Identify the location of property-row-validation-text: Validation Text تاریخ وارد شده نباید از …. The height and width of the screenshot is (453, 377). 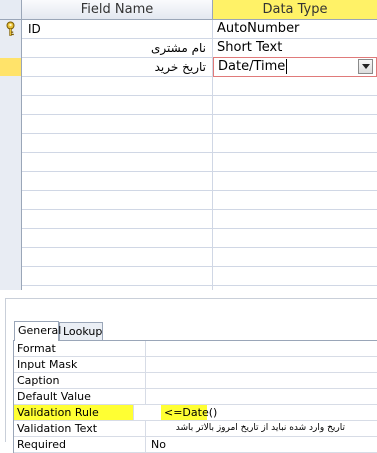
(195, 429).